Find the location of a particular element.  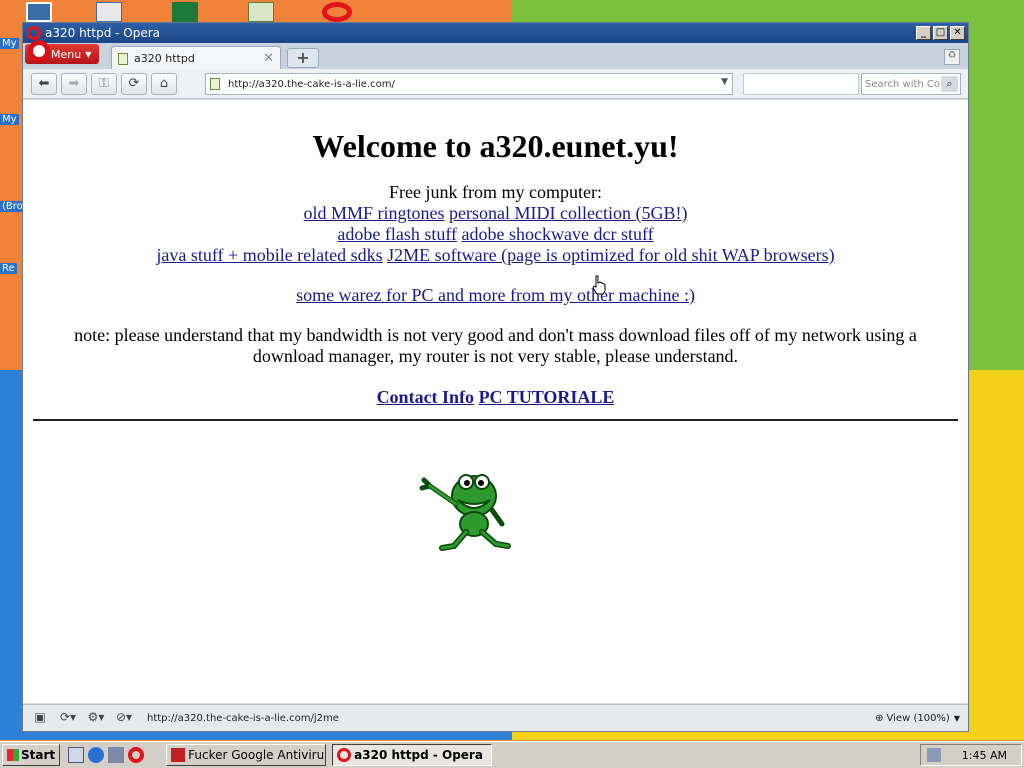

quick-launch is located at coordinates (106, 755).